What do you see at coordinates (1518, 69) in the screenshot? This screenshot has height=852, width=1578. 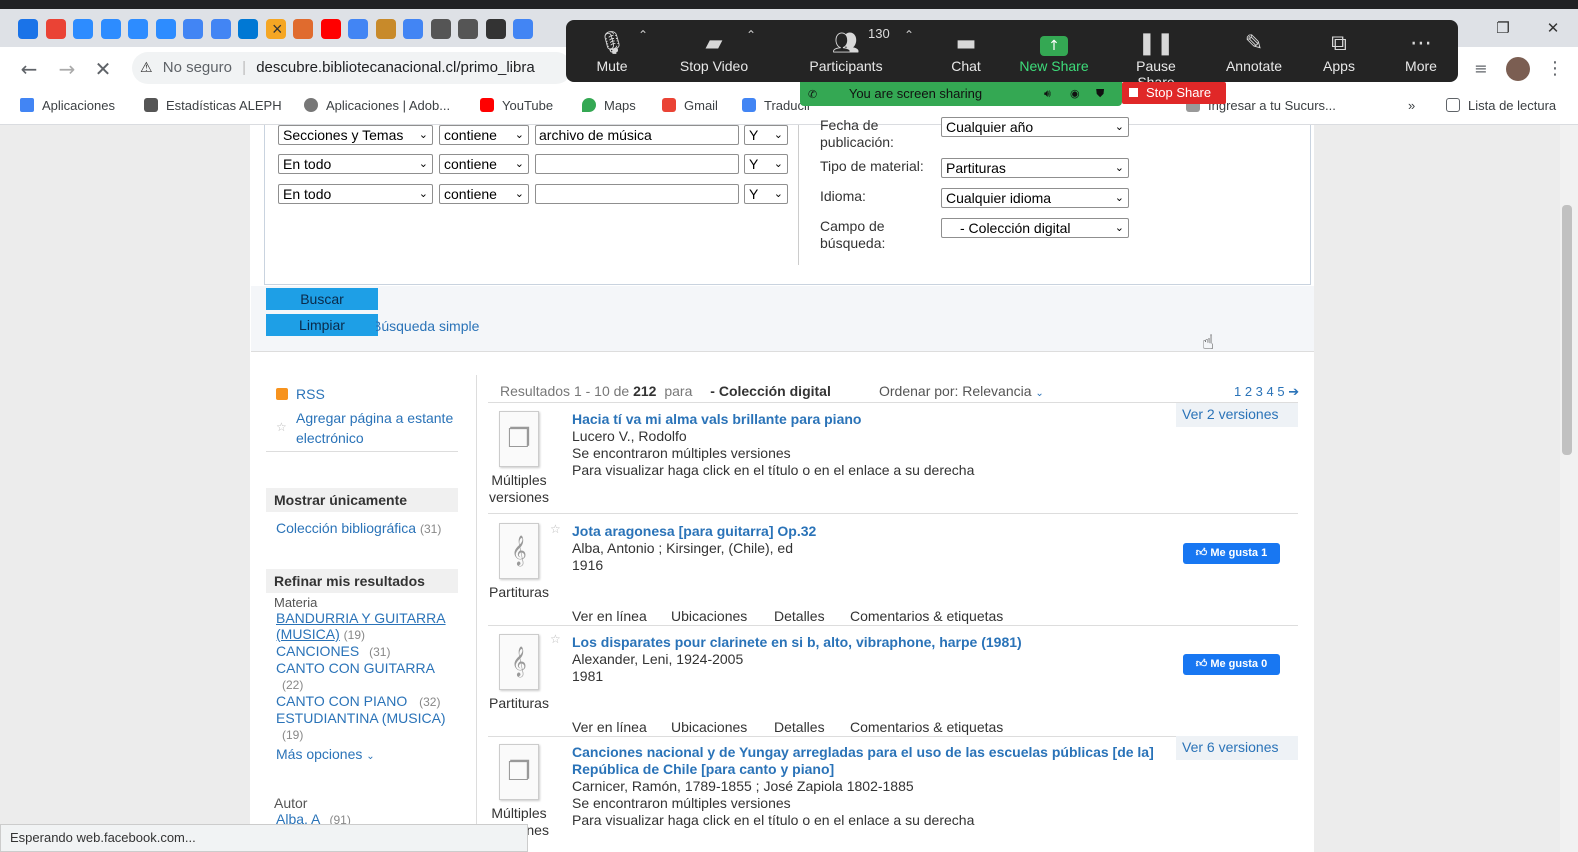 I see `avatar` at bounding box center [1518, 69].